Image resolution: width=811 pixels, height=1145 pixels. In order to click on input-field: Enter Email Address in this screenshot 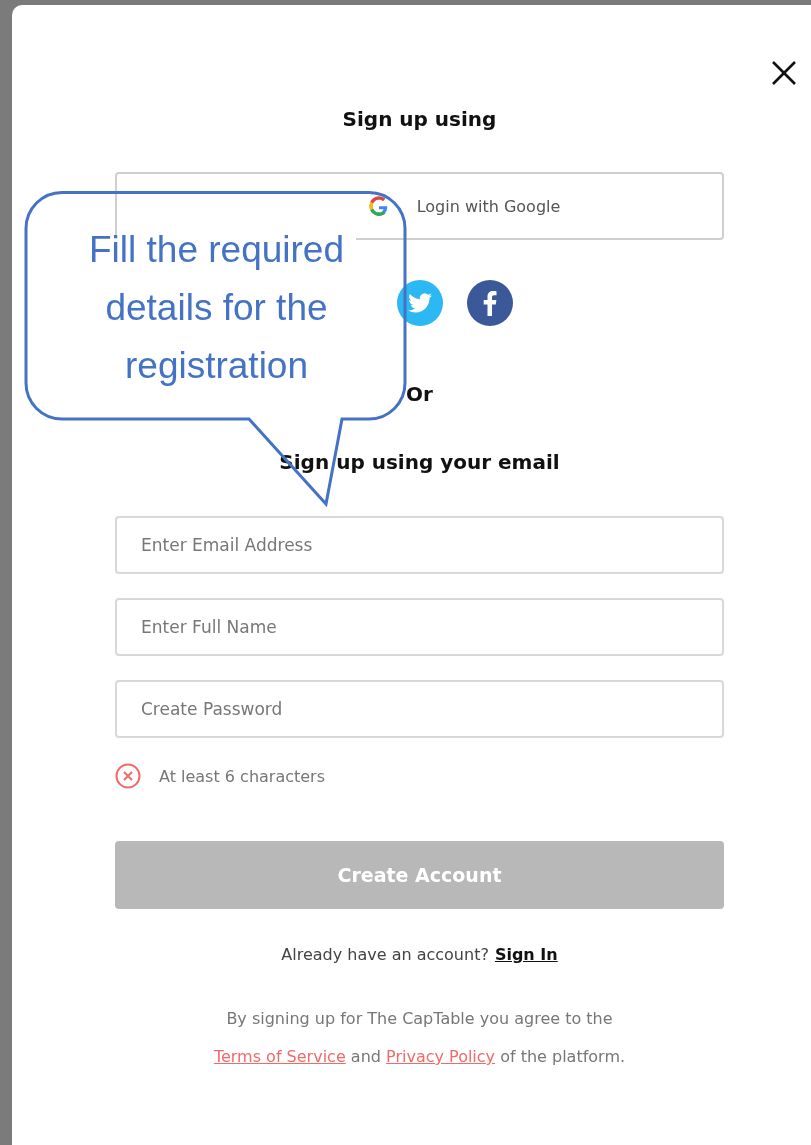, I will do `click(419, 545)`.